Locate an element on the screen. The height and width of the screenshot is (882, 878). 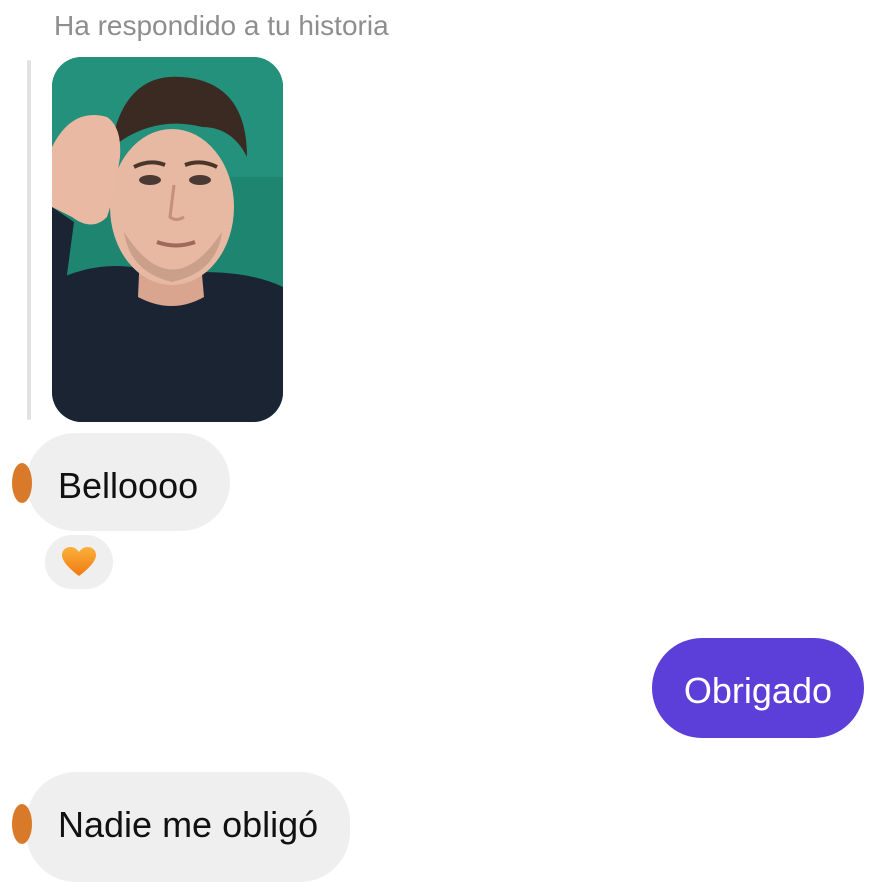
message-text: Belloooo is located at coordinates (128, 485).